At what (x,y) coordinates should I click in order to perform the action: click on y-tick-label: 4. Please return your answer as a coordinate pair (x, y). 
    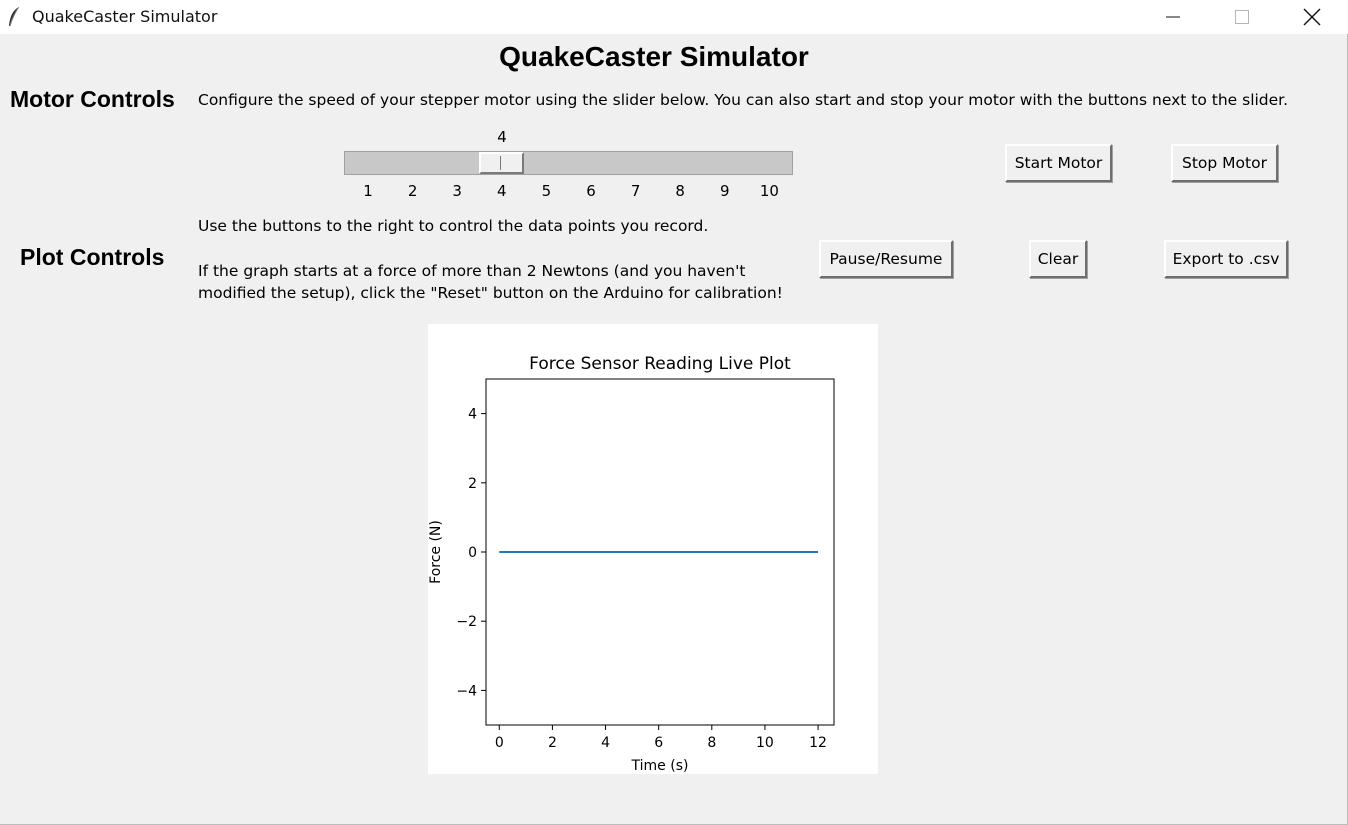
    Looking at the image, I should click on (472, 415).